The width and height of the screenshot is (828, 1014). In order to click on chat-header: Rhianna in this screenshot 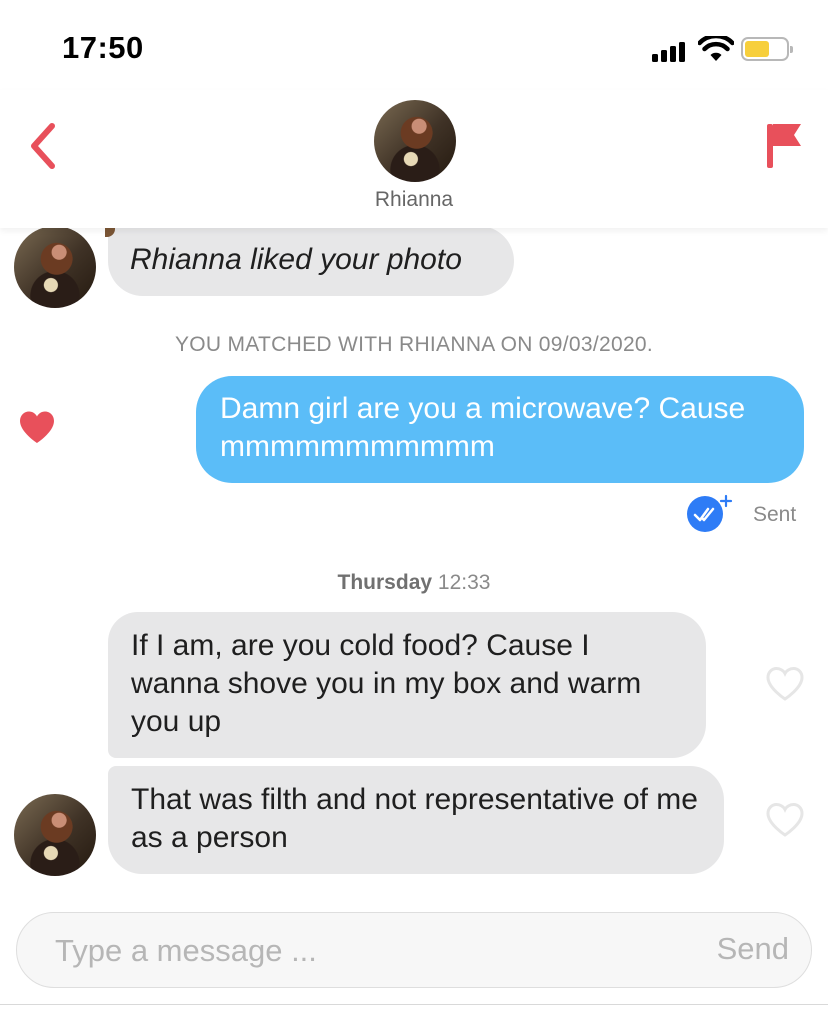, I will do `click(414, 159)`.